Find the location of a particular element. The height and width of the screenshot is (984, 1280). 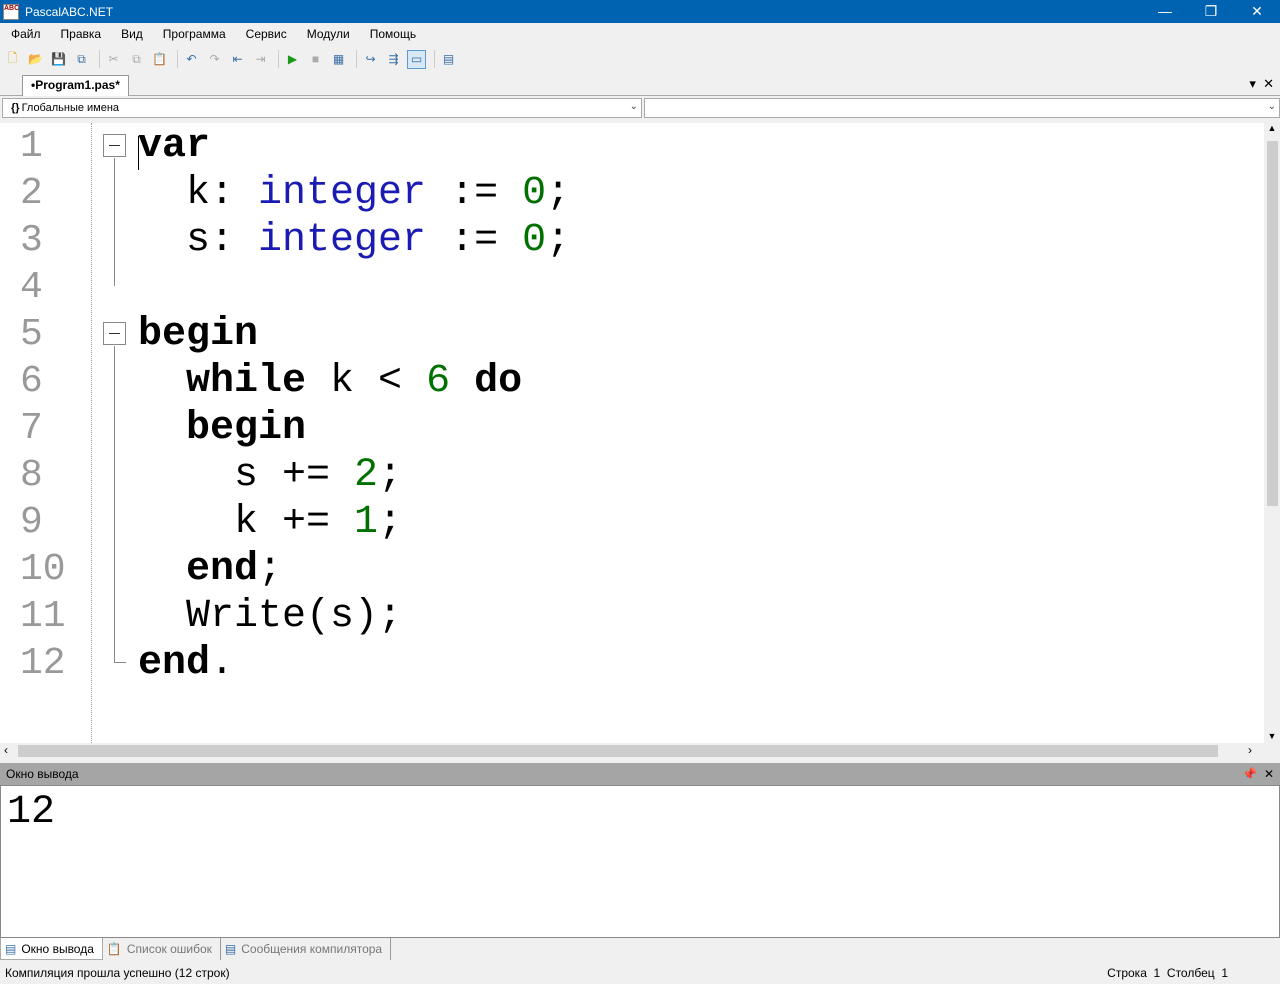

menu-view: Вид is located at coordinates (131, 34).